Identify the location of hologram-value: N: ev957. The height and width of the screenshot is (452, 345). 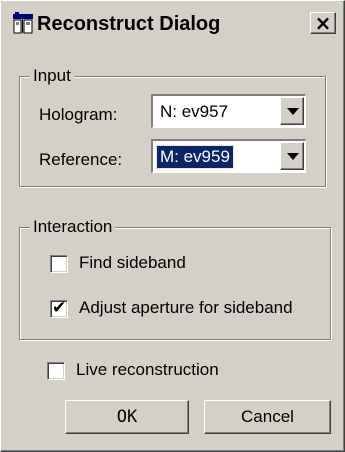
(194, 111).